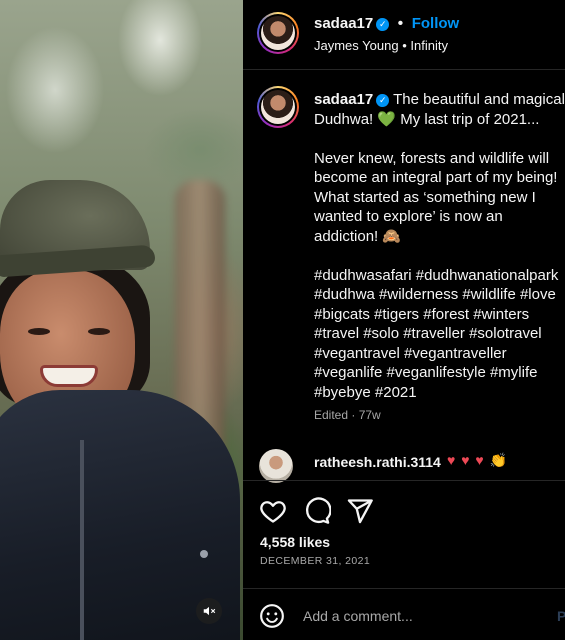 Image resolution: width=565 pixels, height=640 pixels. What do you see at coordinates (347, 415) in the screenshot?
I see `caption-meta: Edited · 77w` at bounding box center [347, 415].